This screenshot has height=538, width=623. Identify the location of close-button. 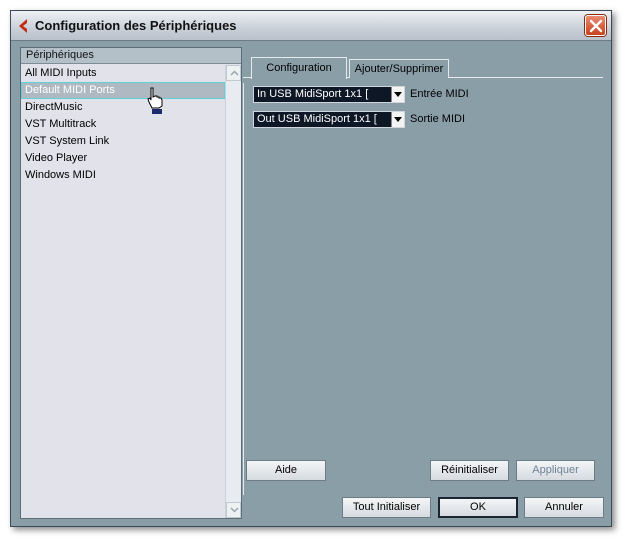
(595, 25).